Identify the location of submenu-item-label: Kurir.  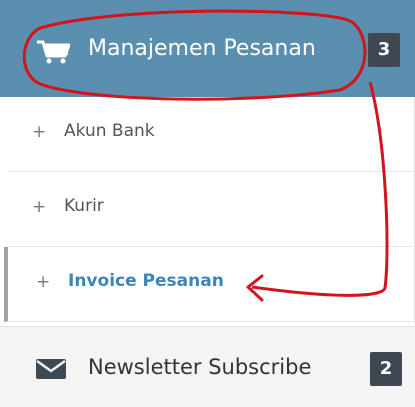
(84, 206).